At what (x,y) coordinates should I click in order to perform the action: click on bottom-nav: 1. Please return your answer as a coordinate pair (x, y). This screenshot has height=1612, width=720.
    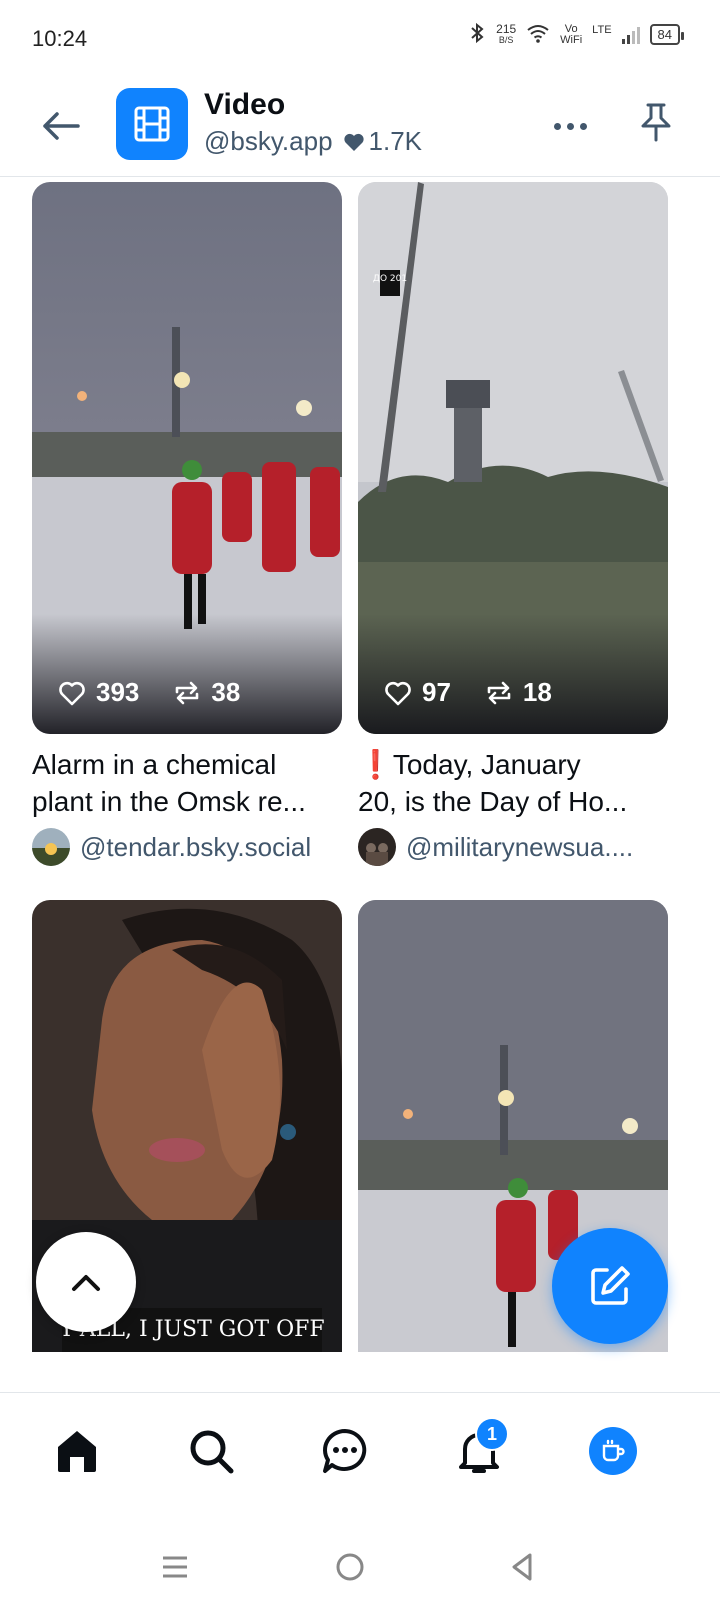
    Looking at the image, I should click on (360, 1454).